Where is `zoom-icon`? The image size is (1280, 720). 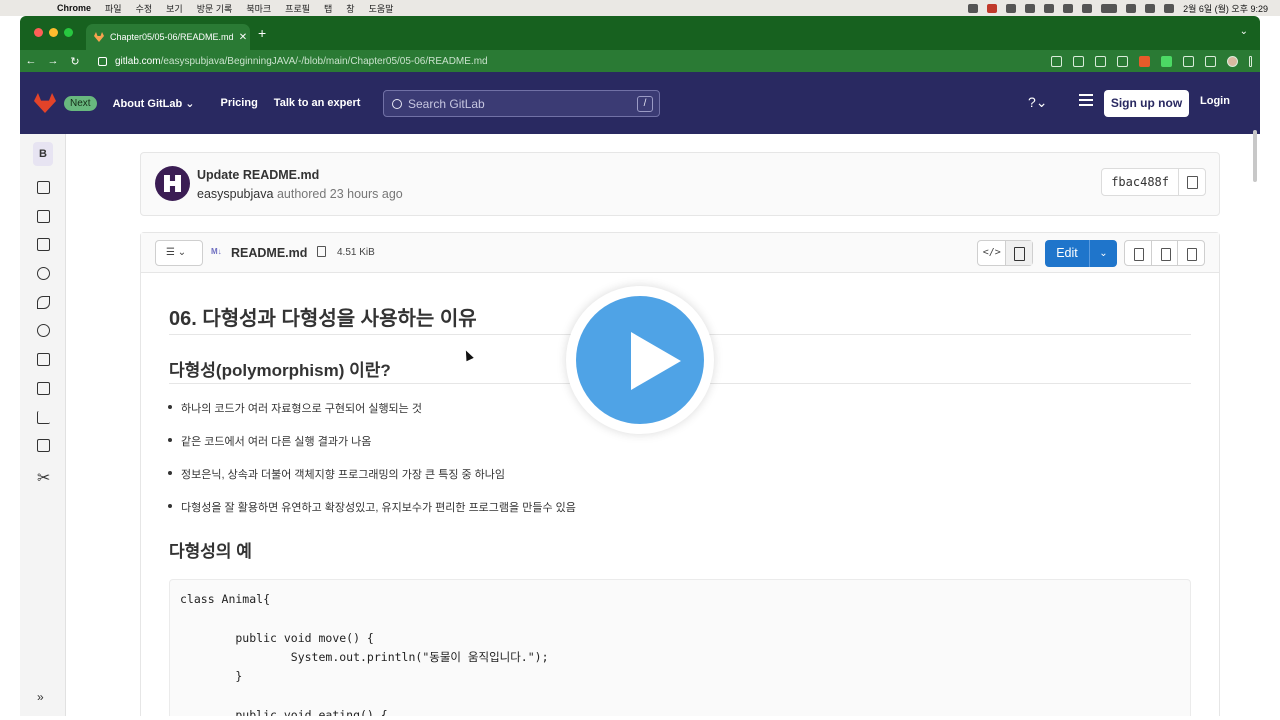 zoom-icon is located at coordinates (1078, 61).